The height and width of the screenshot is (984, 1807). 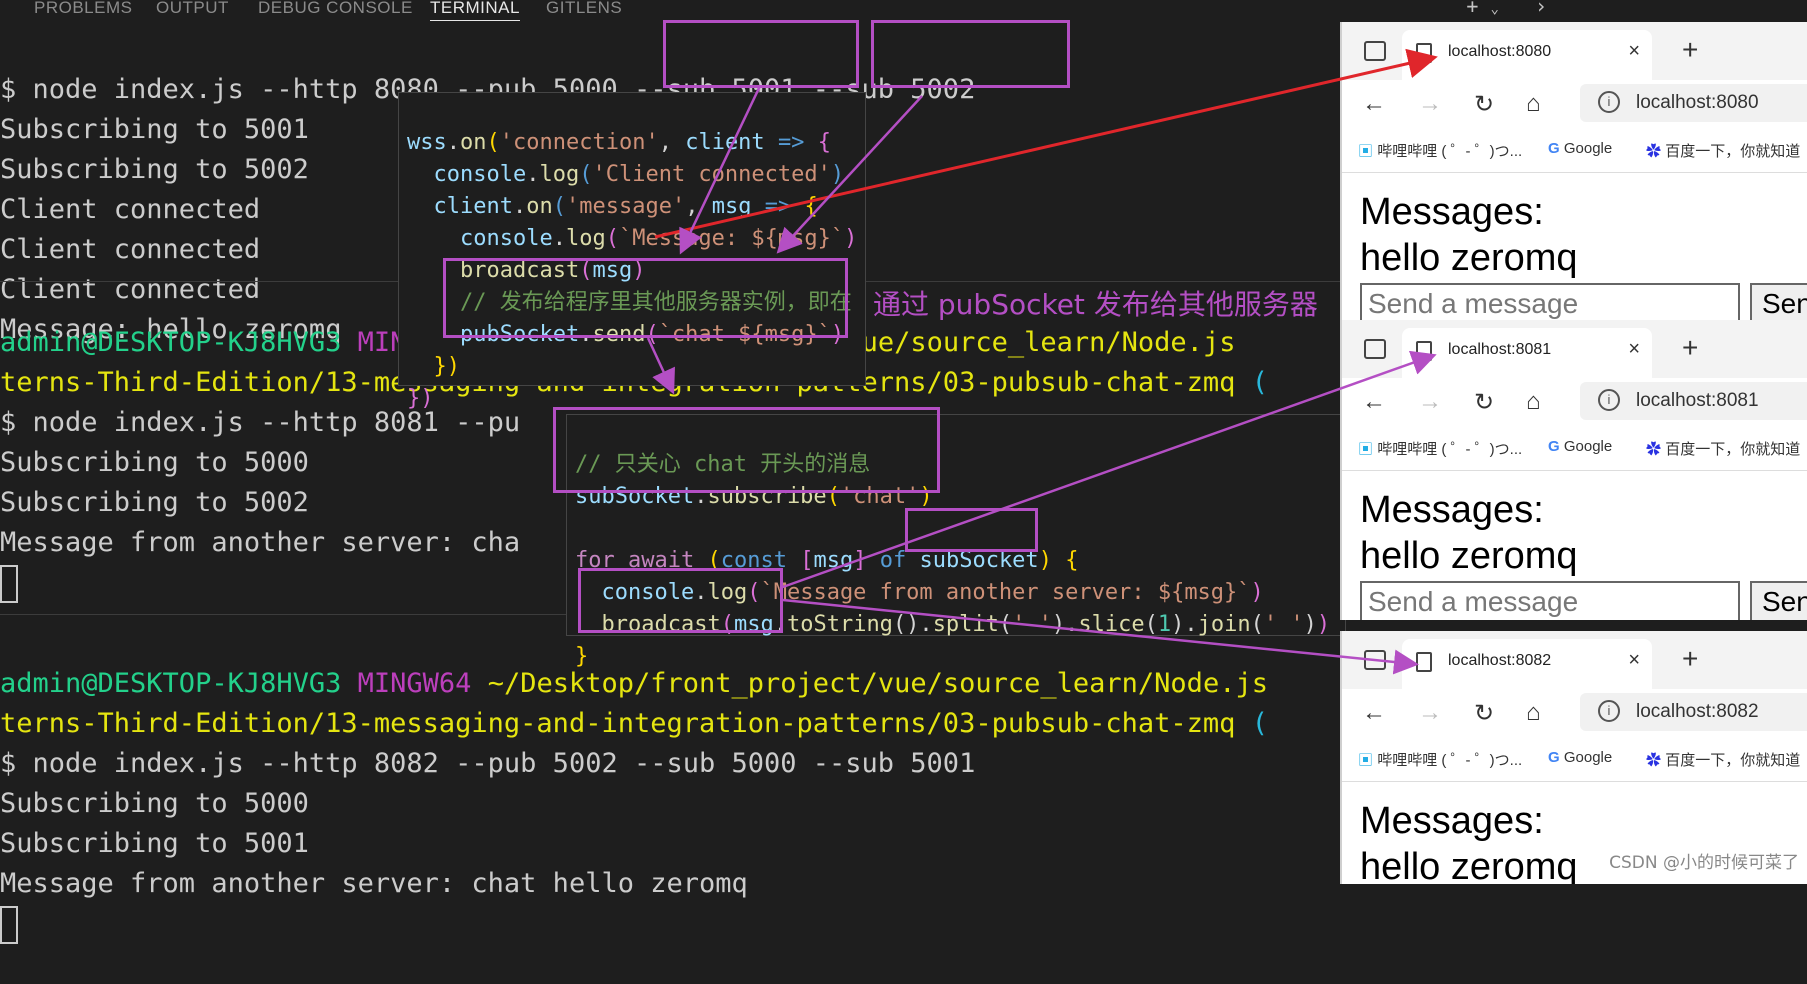 What do you see at coordinates (720, 170) in the screenshot?
I see `arrow-5001-to-send` at bounding box center [720, 170].